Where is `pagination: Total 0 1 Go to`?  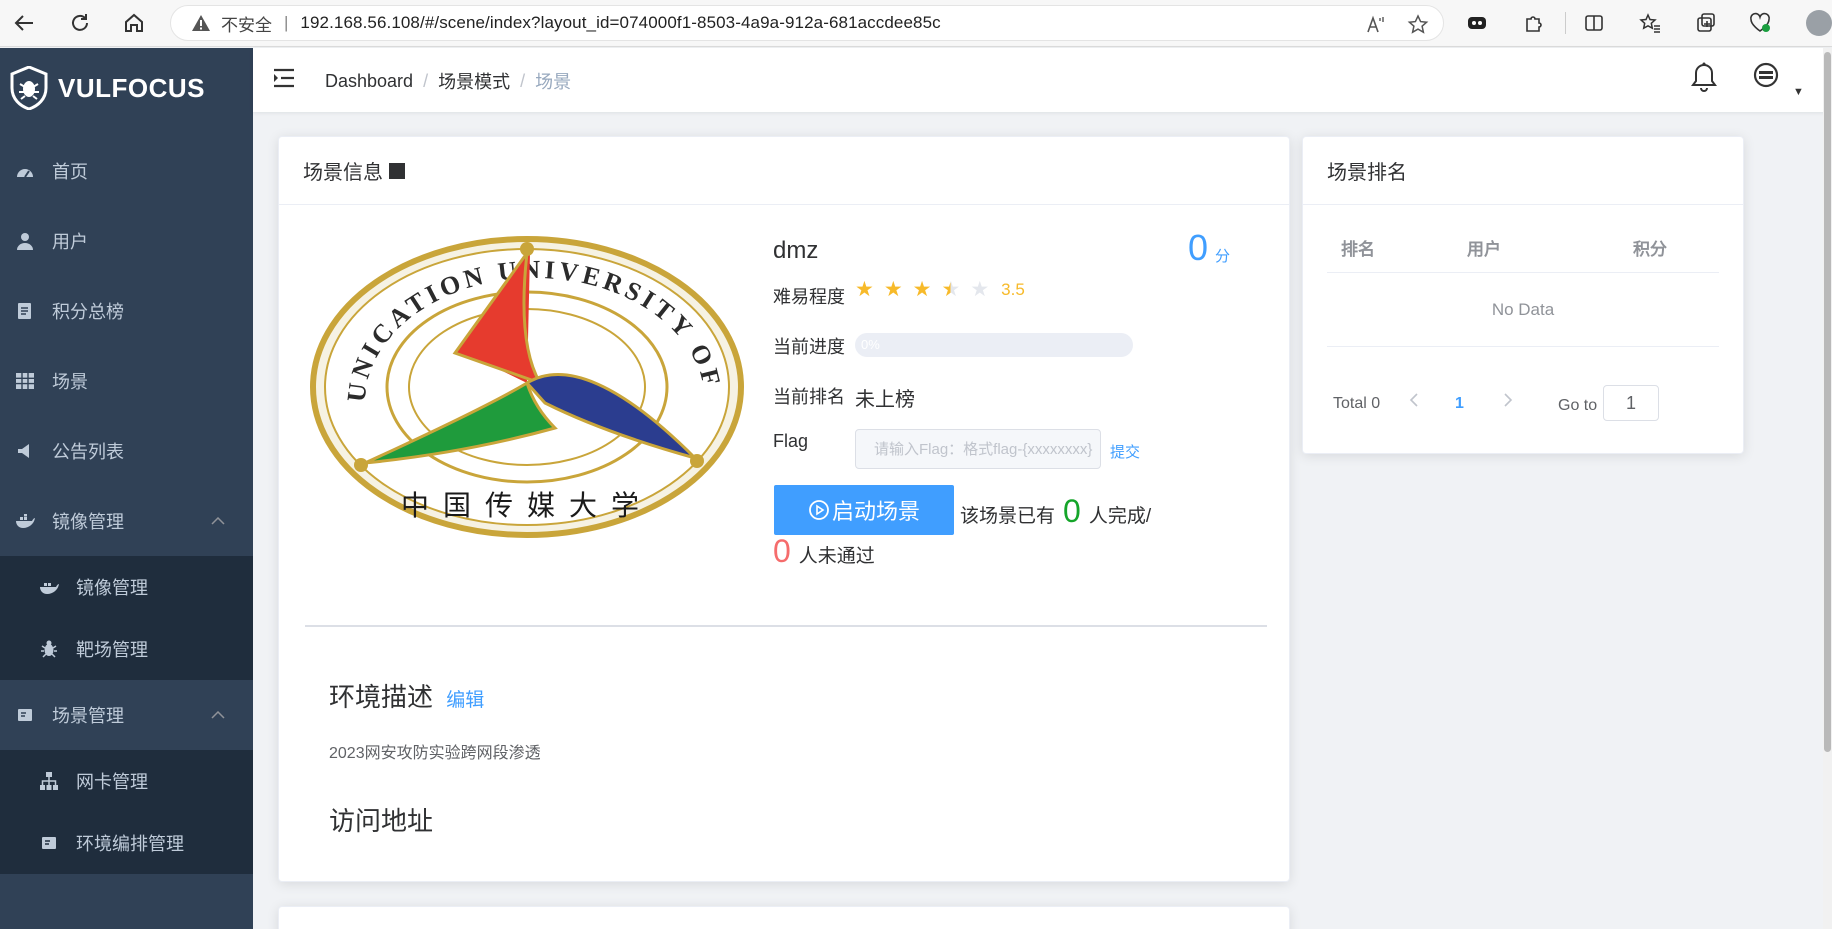 pagination: Total 0 1 Go to is located at coordinates (1523, 403).